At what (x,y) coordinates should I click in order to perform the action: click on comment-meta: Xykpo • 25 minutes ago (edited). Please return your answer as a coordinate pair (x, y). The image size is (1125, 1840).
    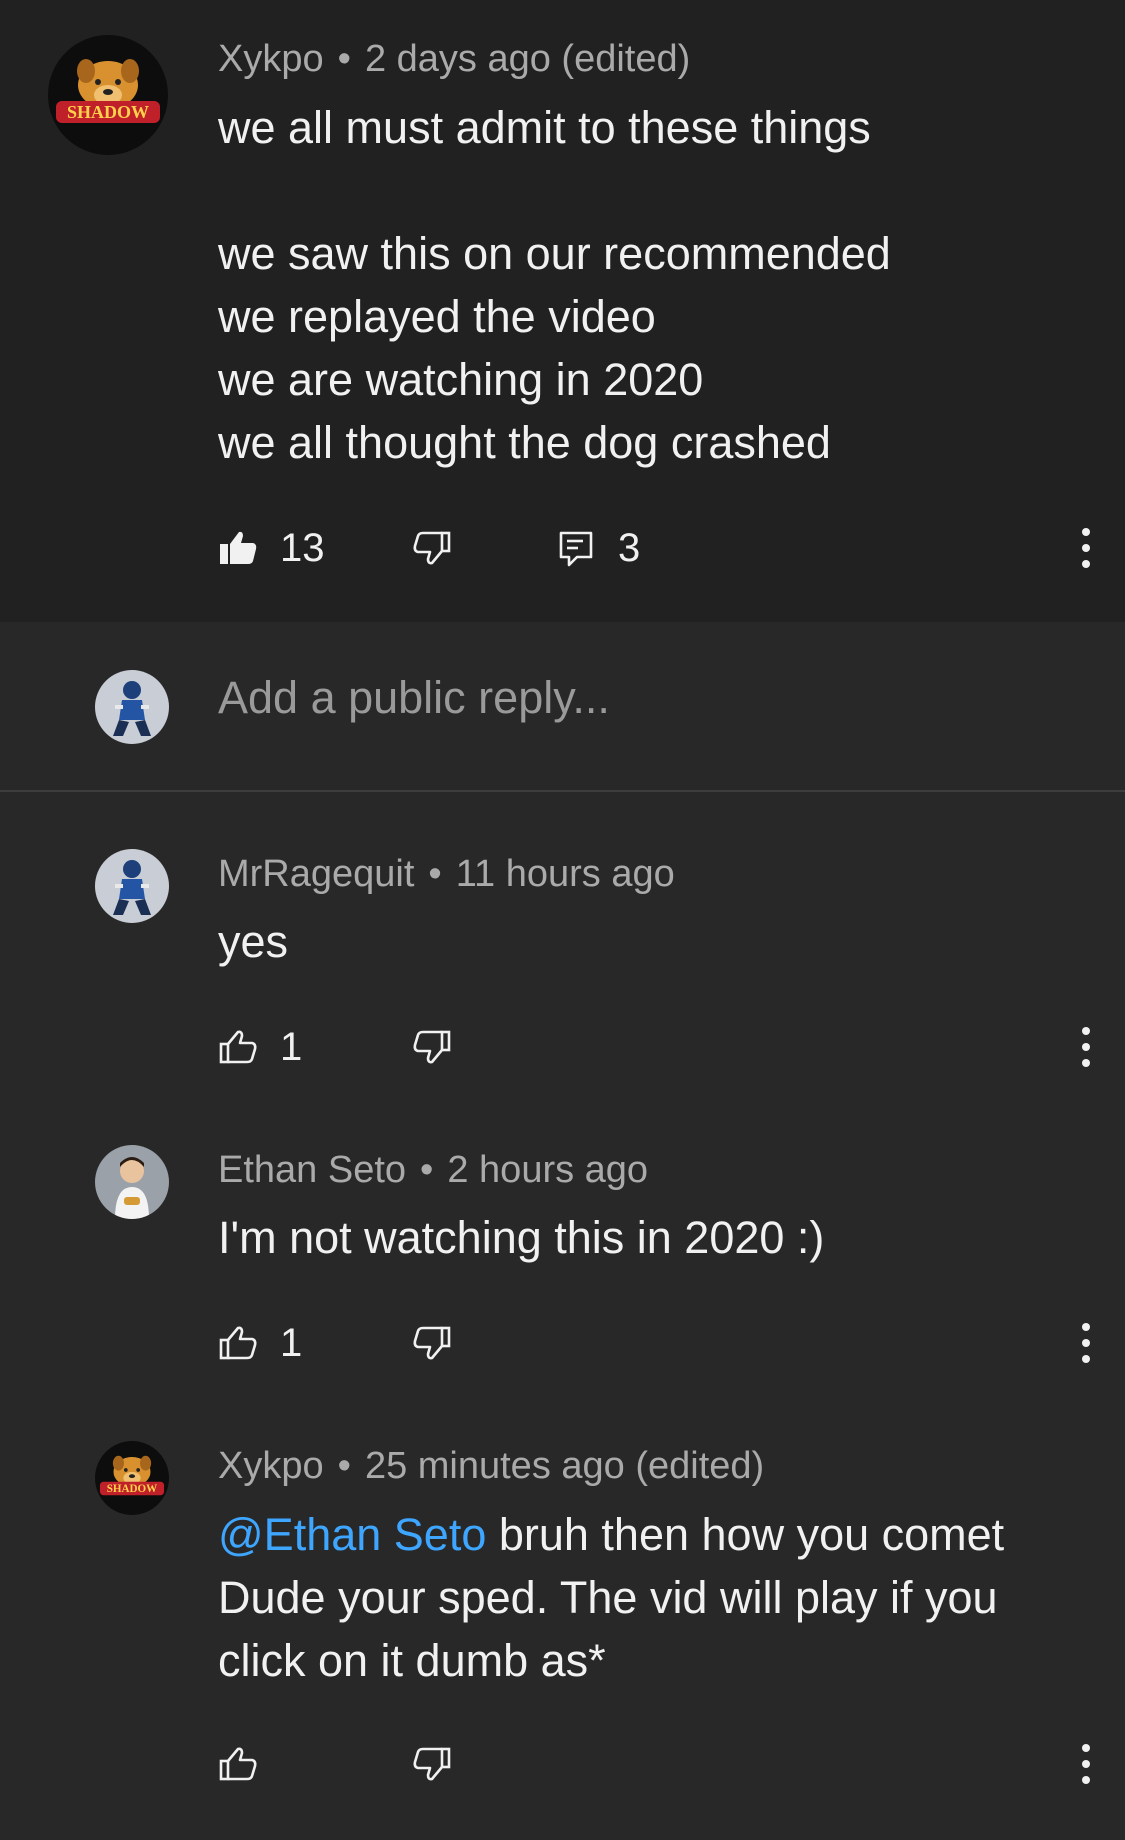
    Looking at the image, I should click on (491, 1466).